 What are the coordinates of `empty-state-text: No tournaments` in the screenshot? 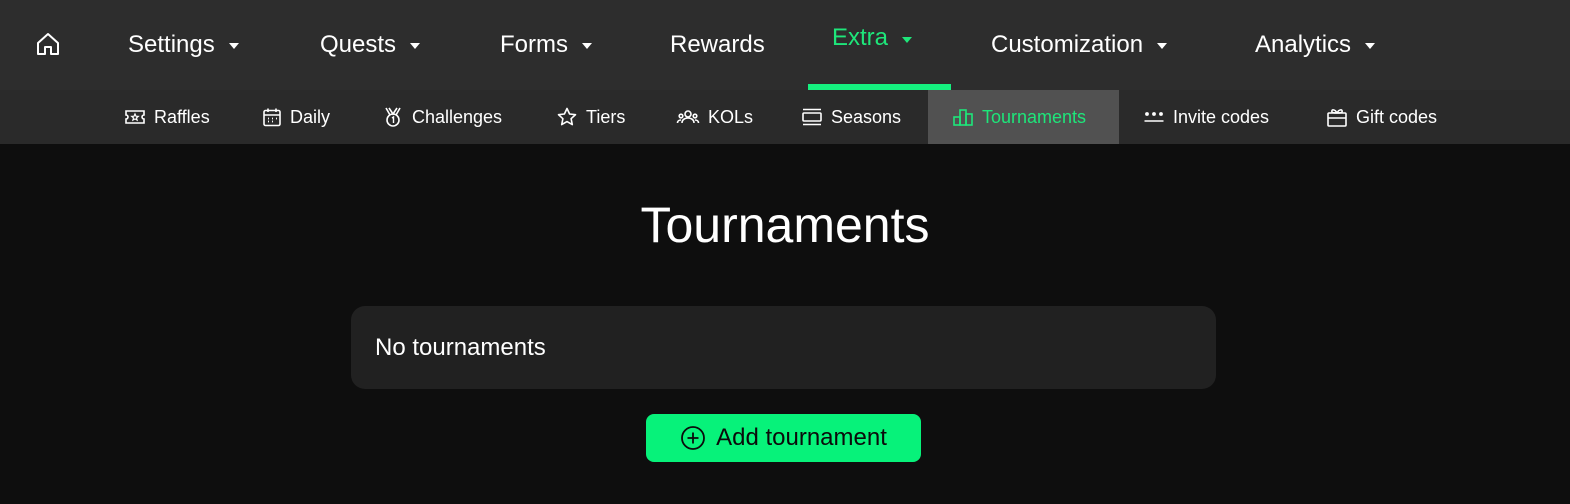 It's located at (460, 347).